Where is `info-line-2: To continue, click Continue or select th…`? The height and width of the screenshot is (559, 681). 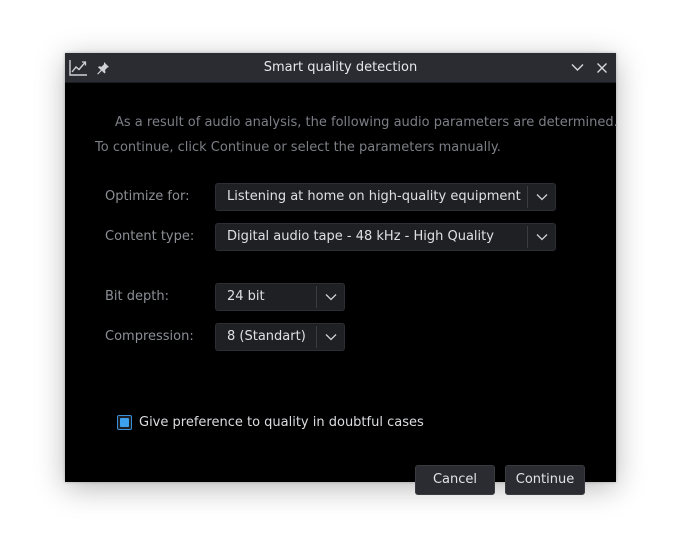 info-line-2: To continue, click Continue or select th… is located at coordinates (298, 147).